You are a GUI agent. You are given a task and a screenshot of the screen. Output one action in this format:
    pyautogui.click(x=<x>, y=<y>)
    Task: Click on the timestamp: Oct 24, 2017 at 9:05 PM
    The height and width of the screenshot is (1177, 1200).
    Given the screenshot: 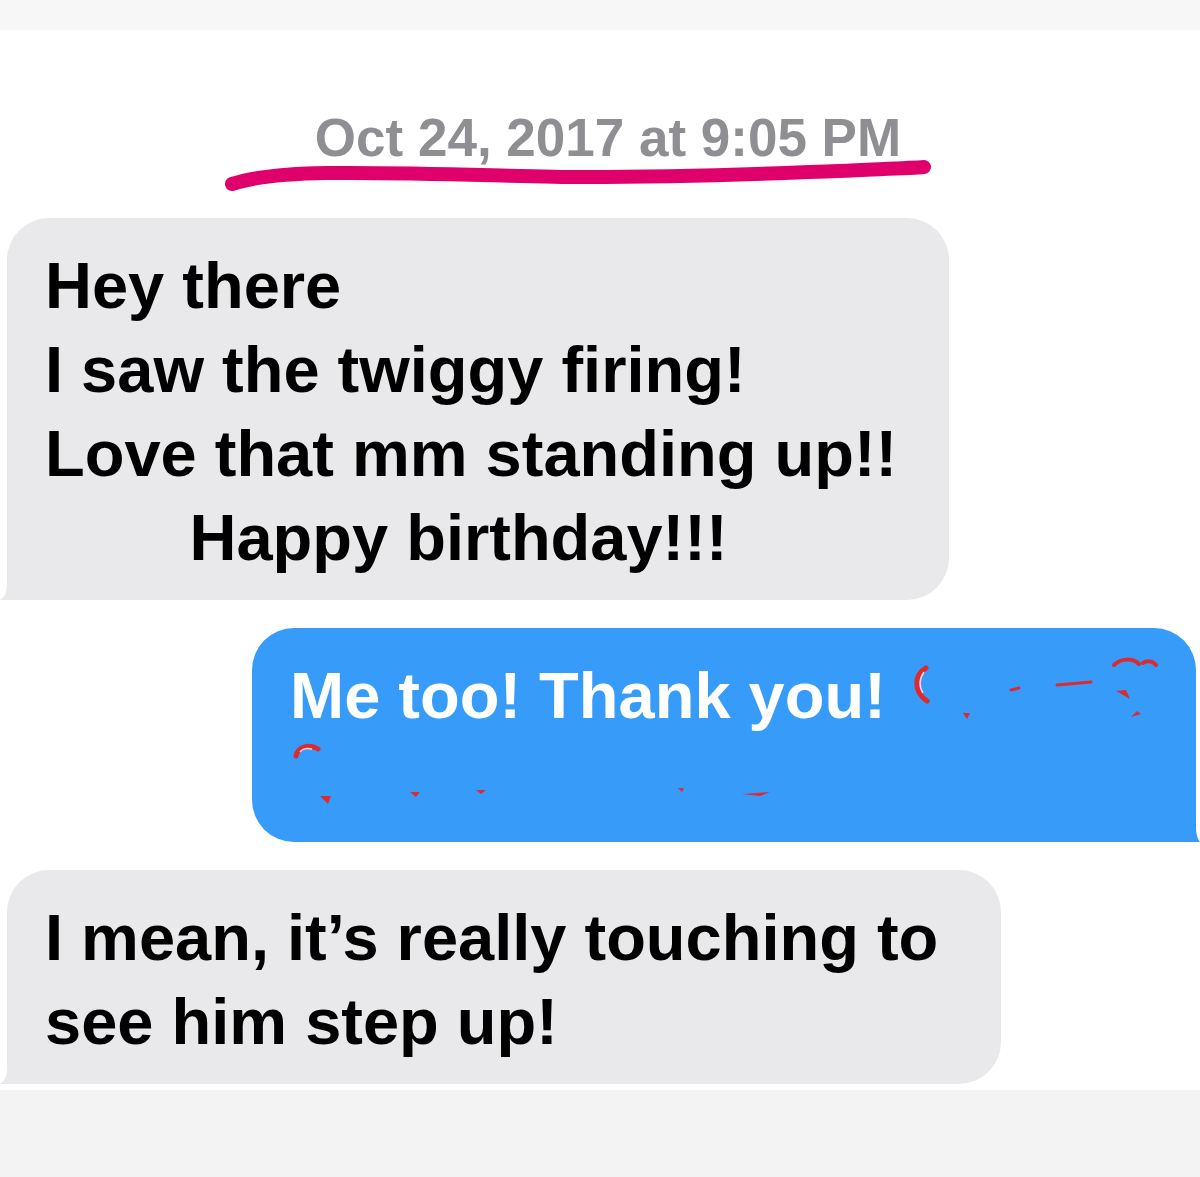 What is the action you would take?
    pyautogui.click(x=608, y=138)
    